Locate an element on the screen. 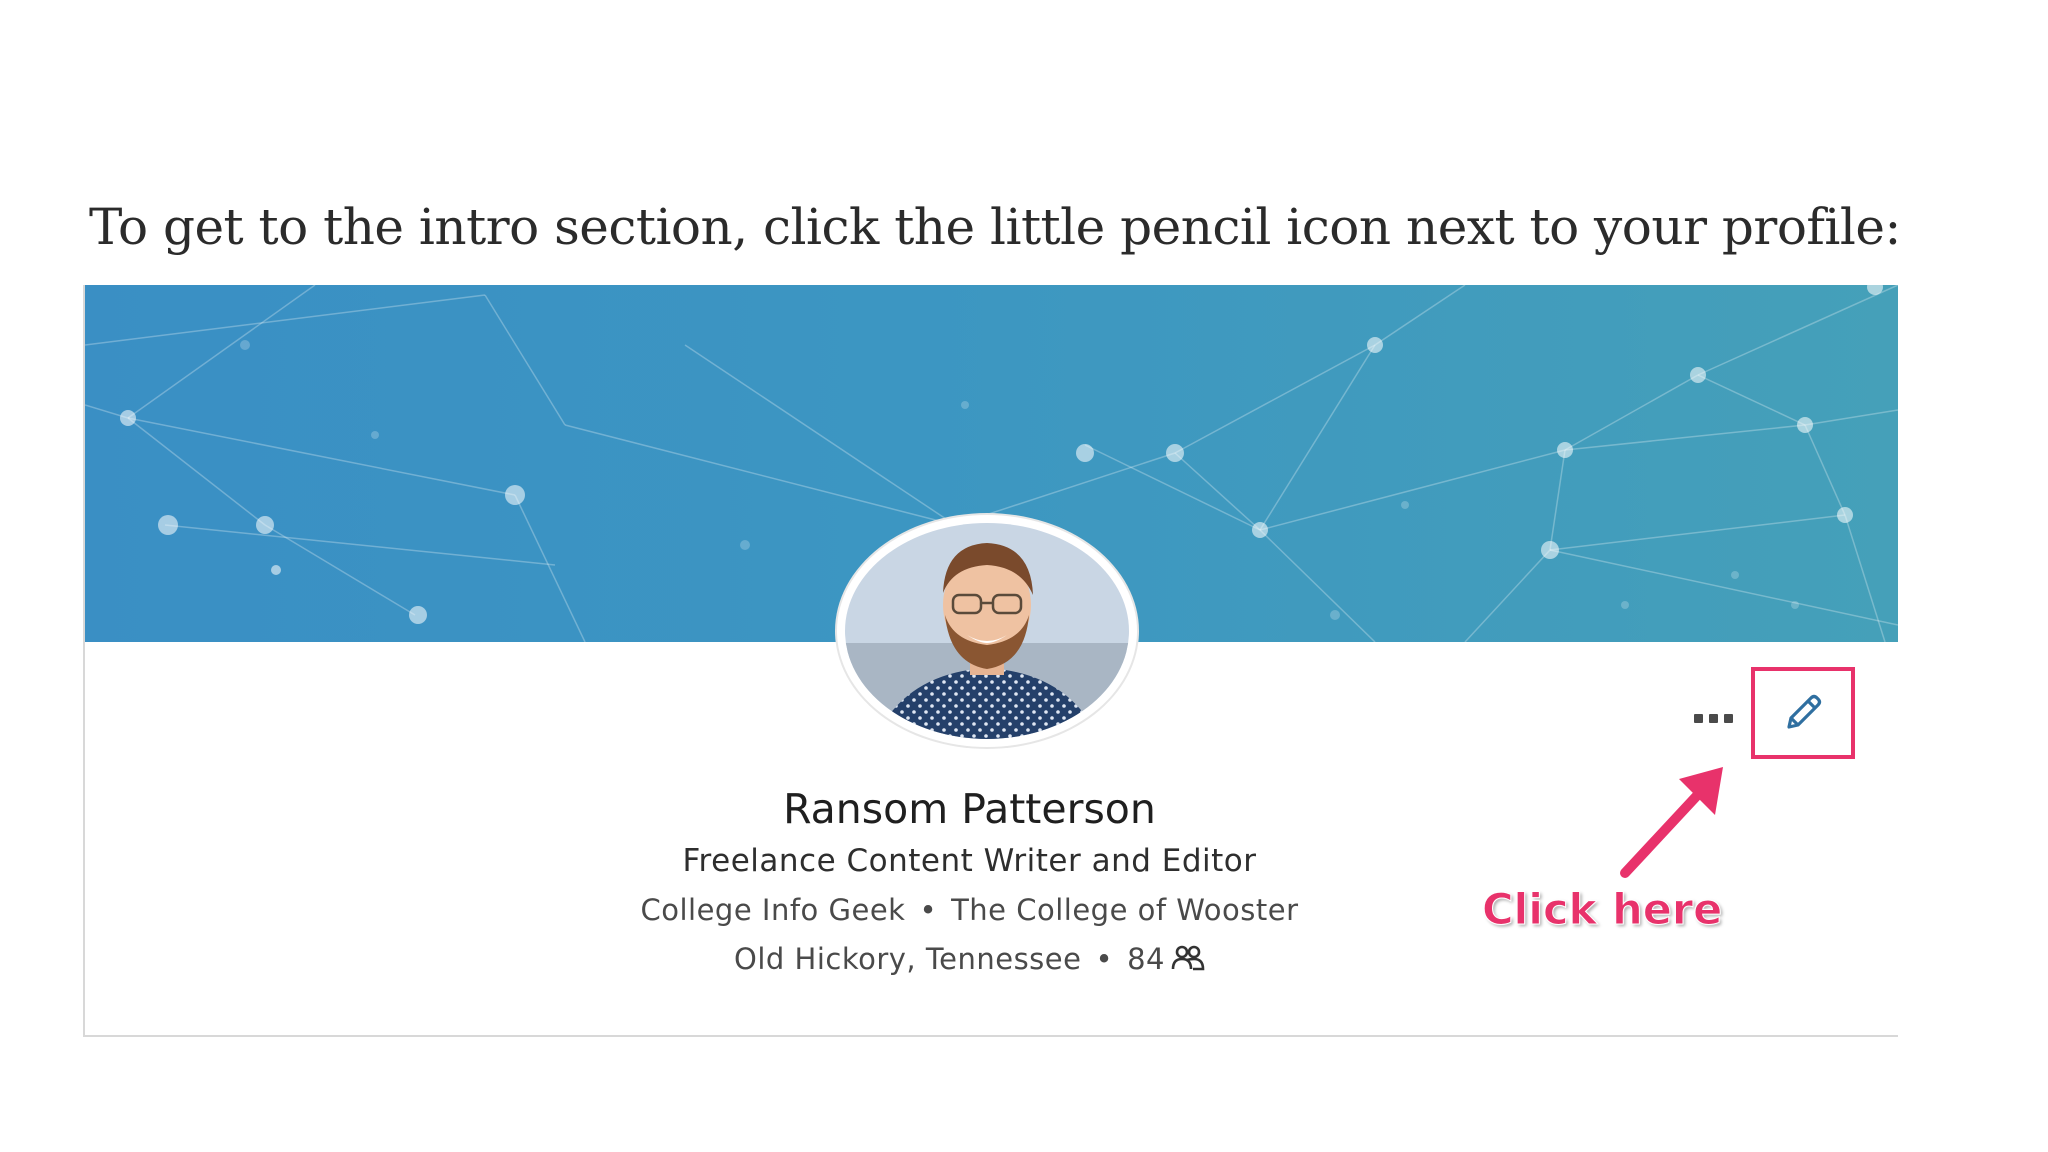  more-options-button is located at coordinates (1713, 718).